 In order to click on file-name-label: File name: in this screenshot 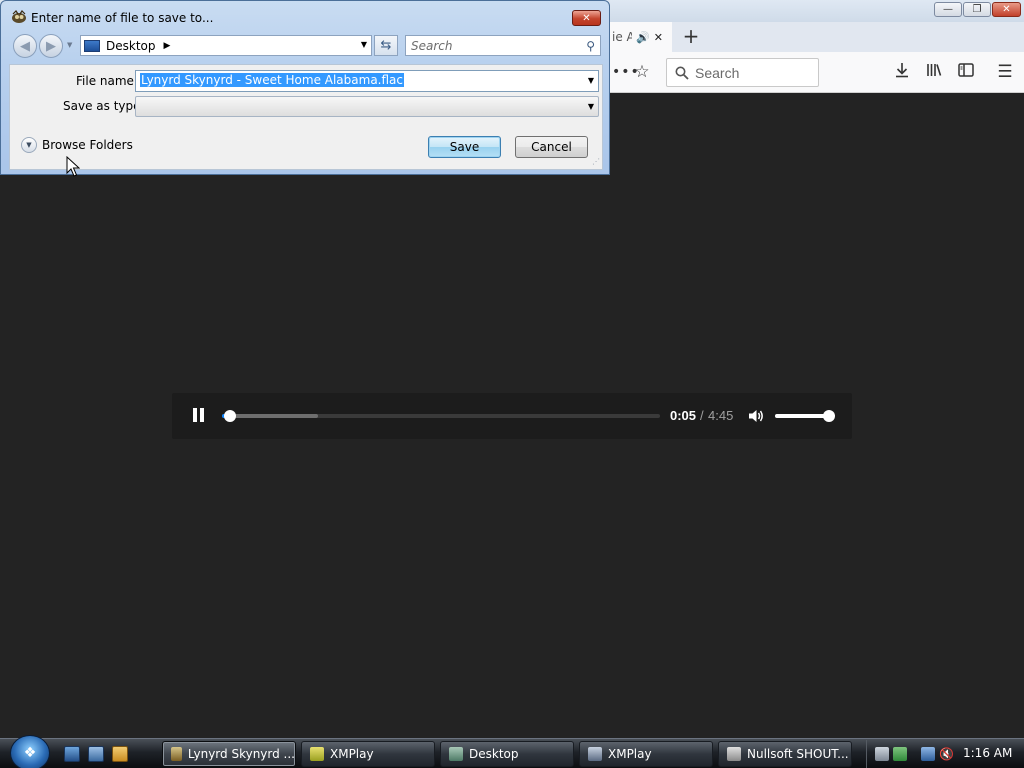, I will do `click(107, 81)`.